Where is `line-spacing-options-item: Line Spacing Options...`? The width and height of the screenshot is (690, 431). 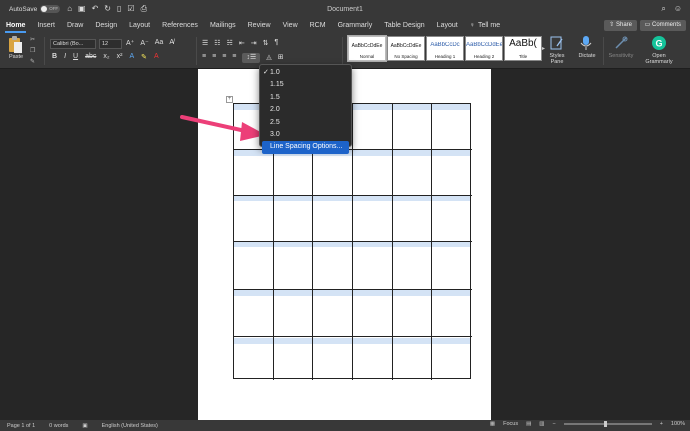
line-spacing-options-item: Line Spacing Options... is located at coordinates (305, 147).